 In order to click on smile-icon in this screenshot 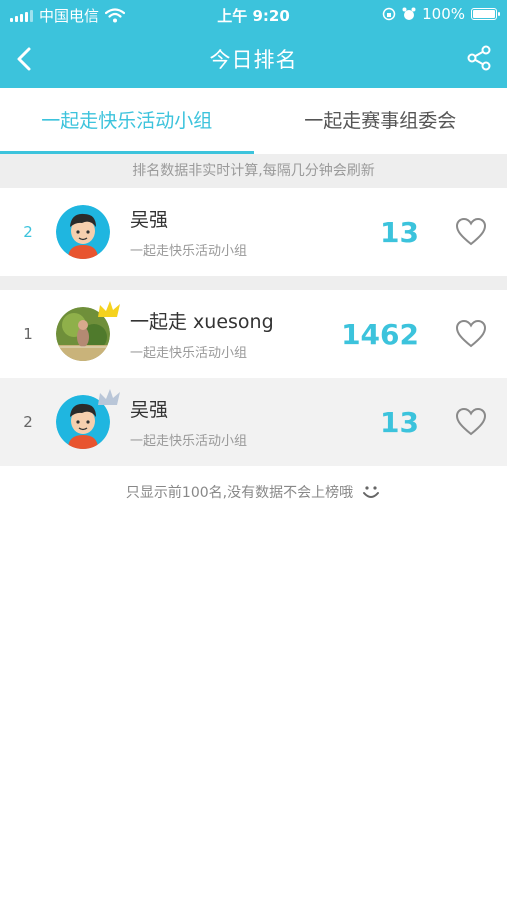, I will do `click(371, 492)`.